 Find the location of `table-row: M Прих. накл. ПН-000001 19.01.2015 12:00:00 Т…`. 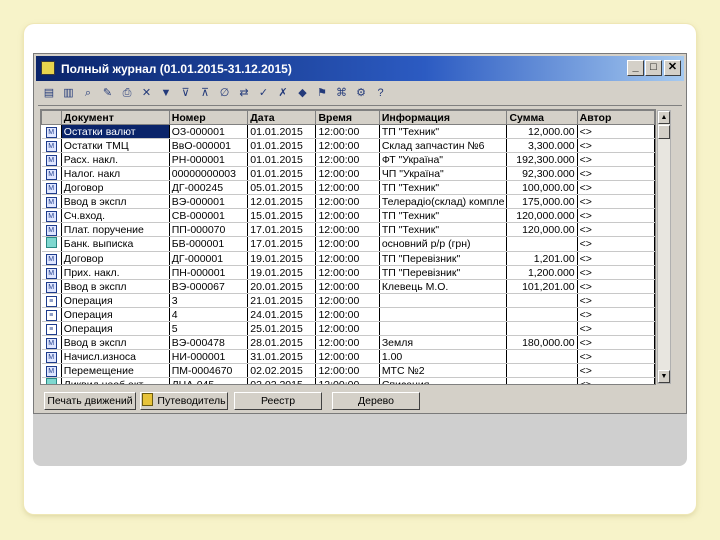

table-row: M Прих. накл. ПН-000001 19.01.2015 12:00:00 Т… is located at coordinates (348, 272).